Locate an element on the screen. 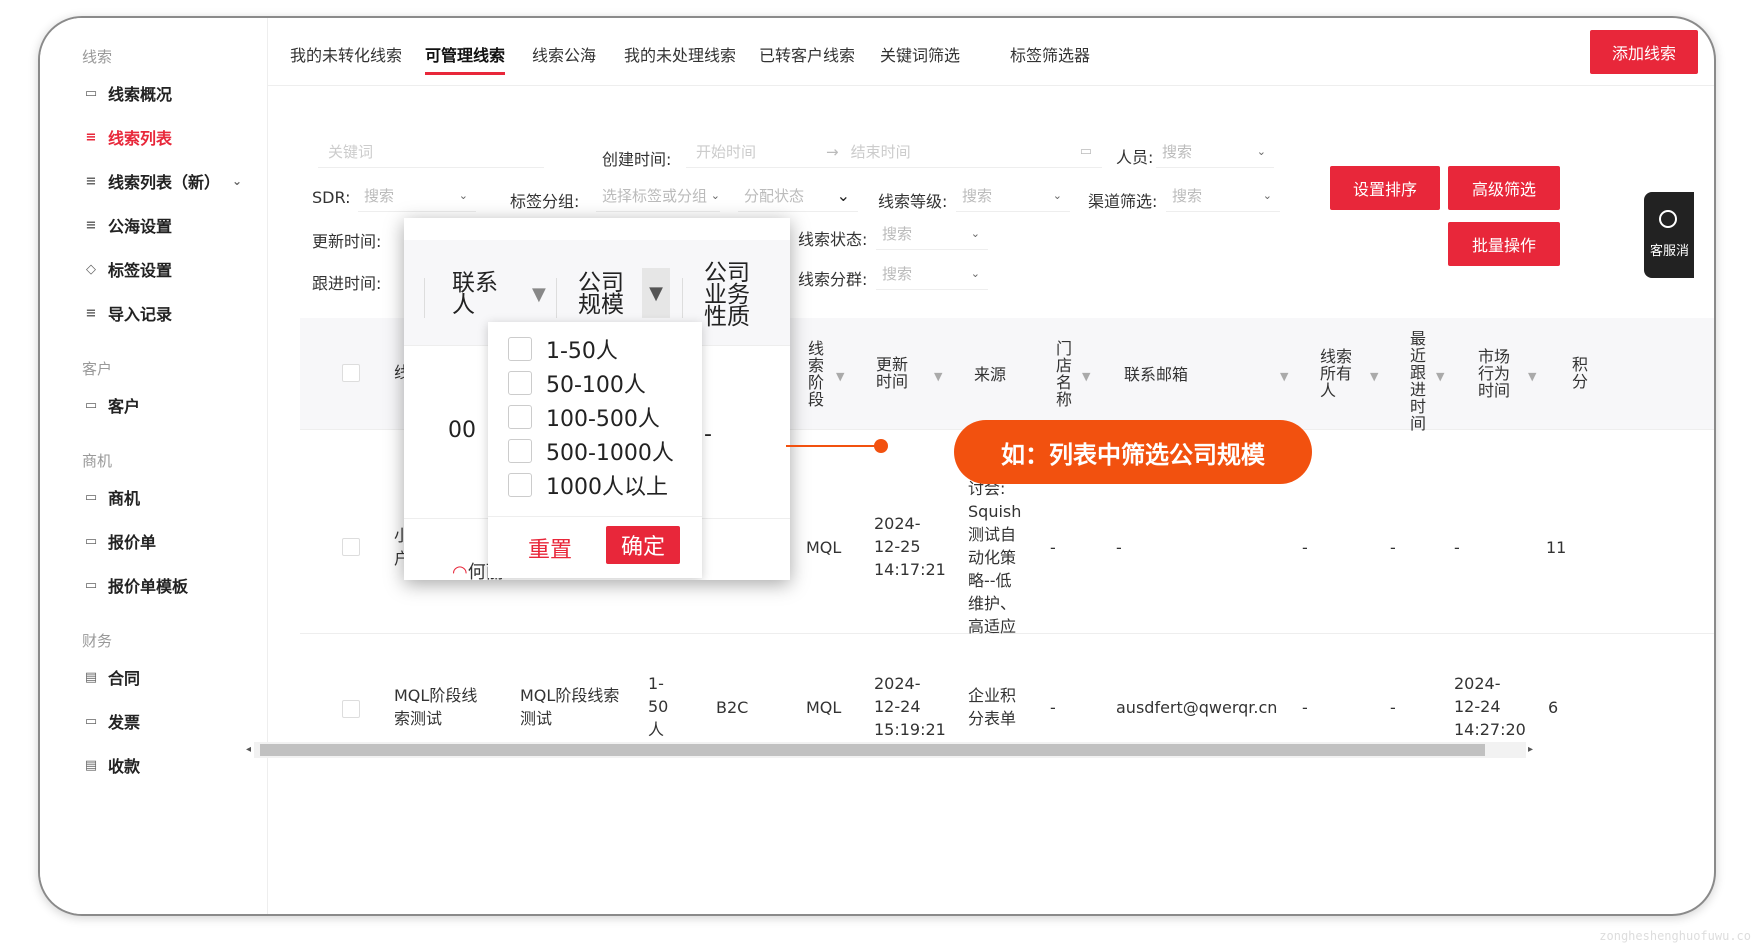 The height and width of the screenshot is (951, 1759). channel-select: 搜索 ⌄ is located at coordinates (1223, 196).